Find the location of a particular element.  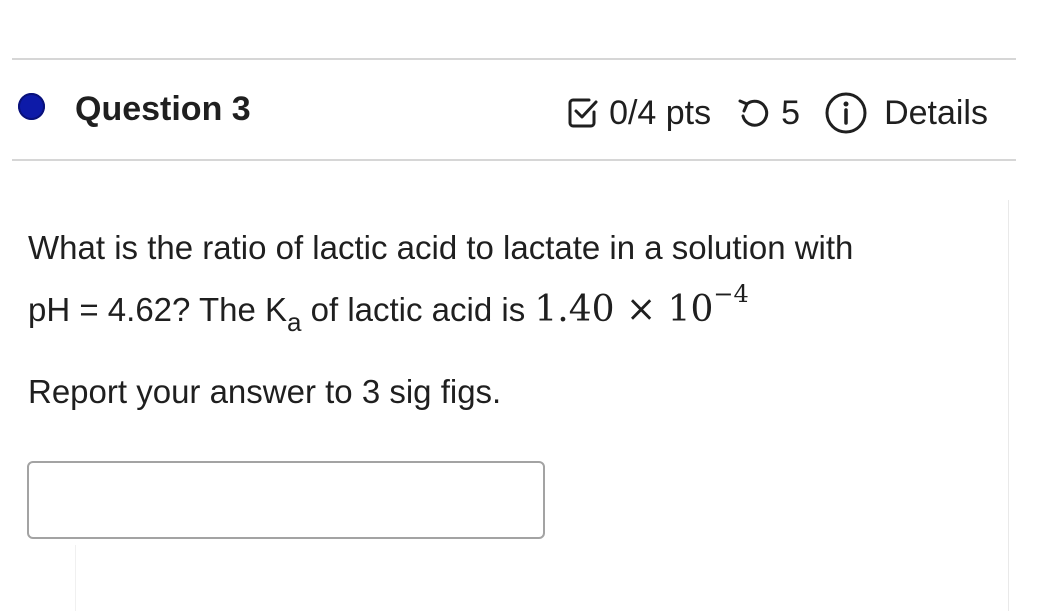

ka-base: 10 is located at coordinates (690, 309).